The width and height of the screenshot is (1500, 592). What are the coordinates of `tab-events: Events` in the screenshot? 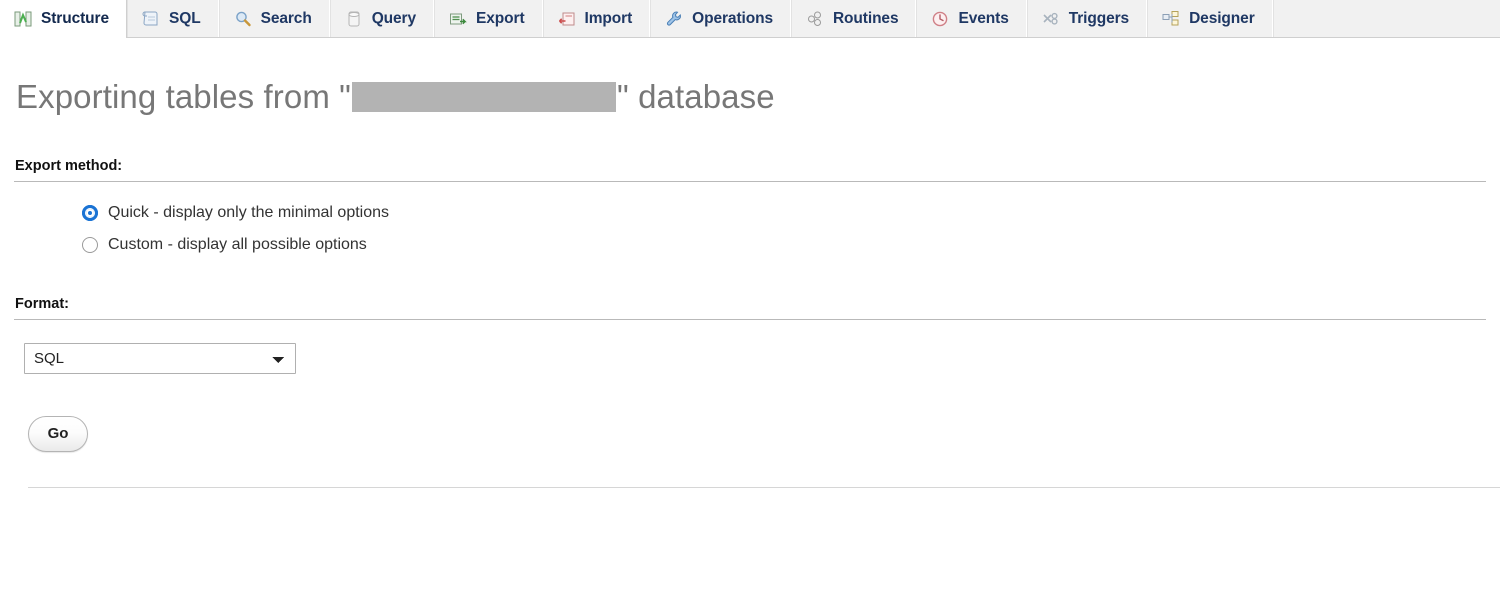 It's located at (971, 19).